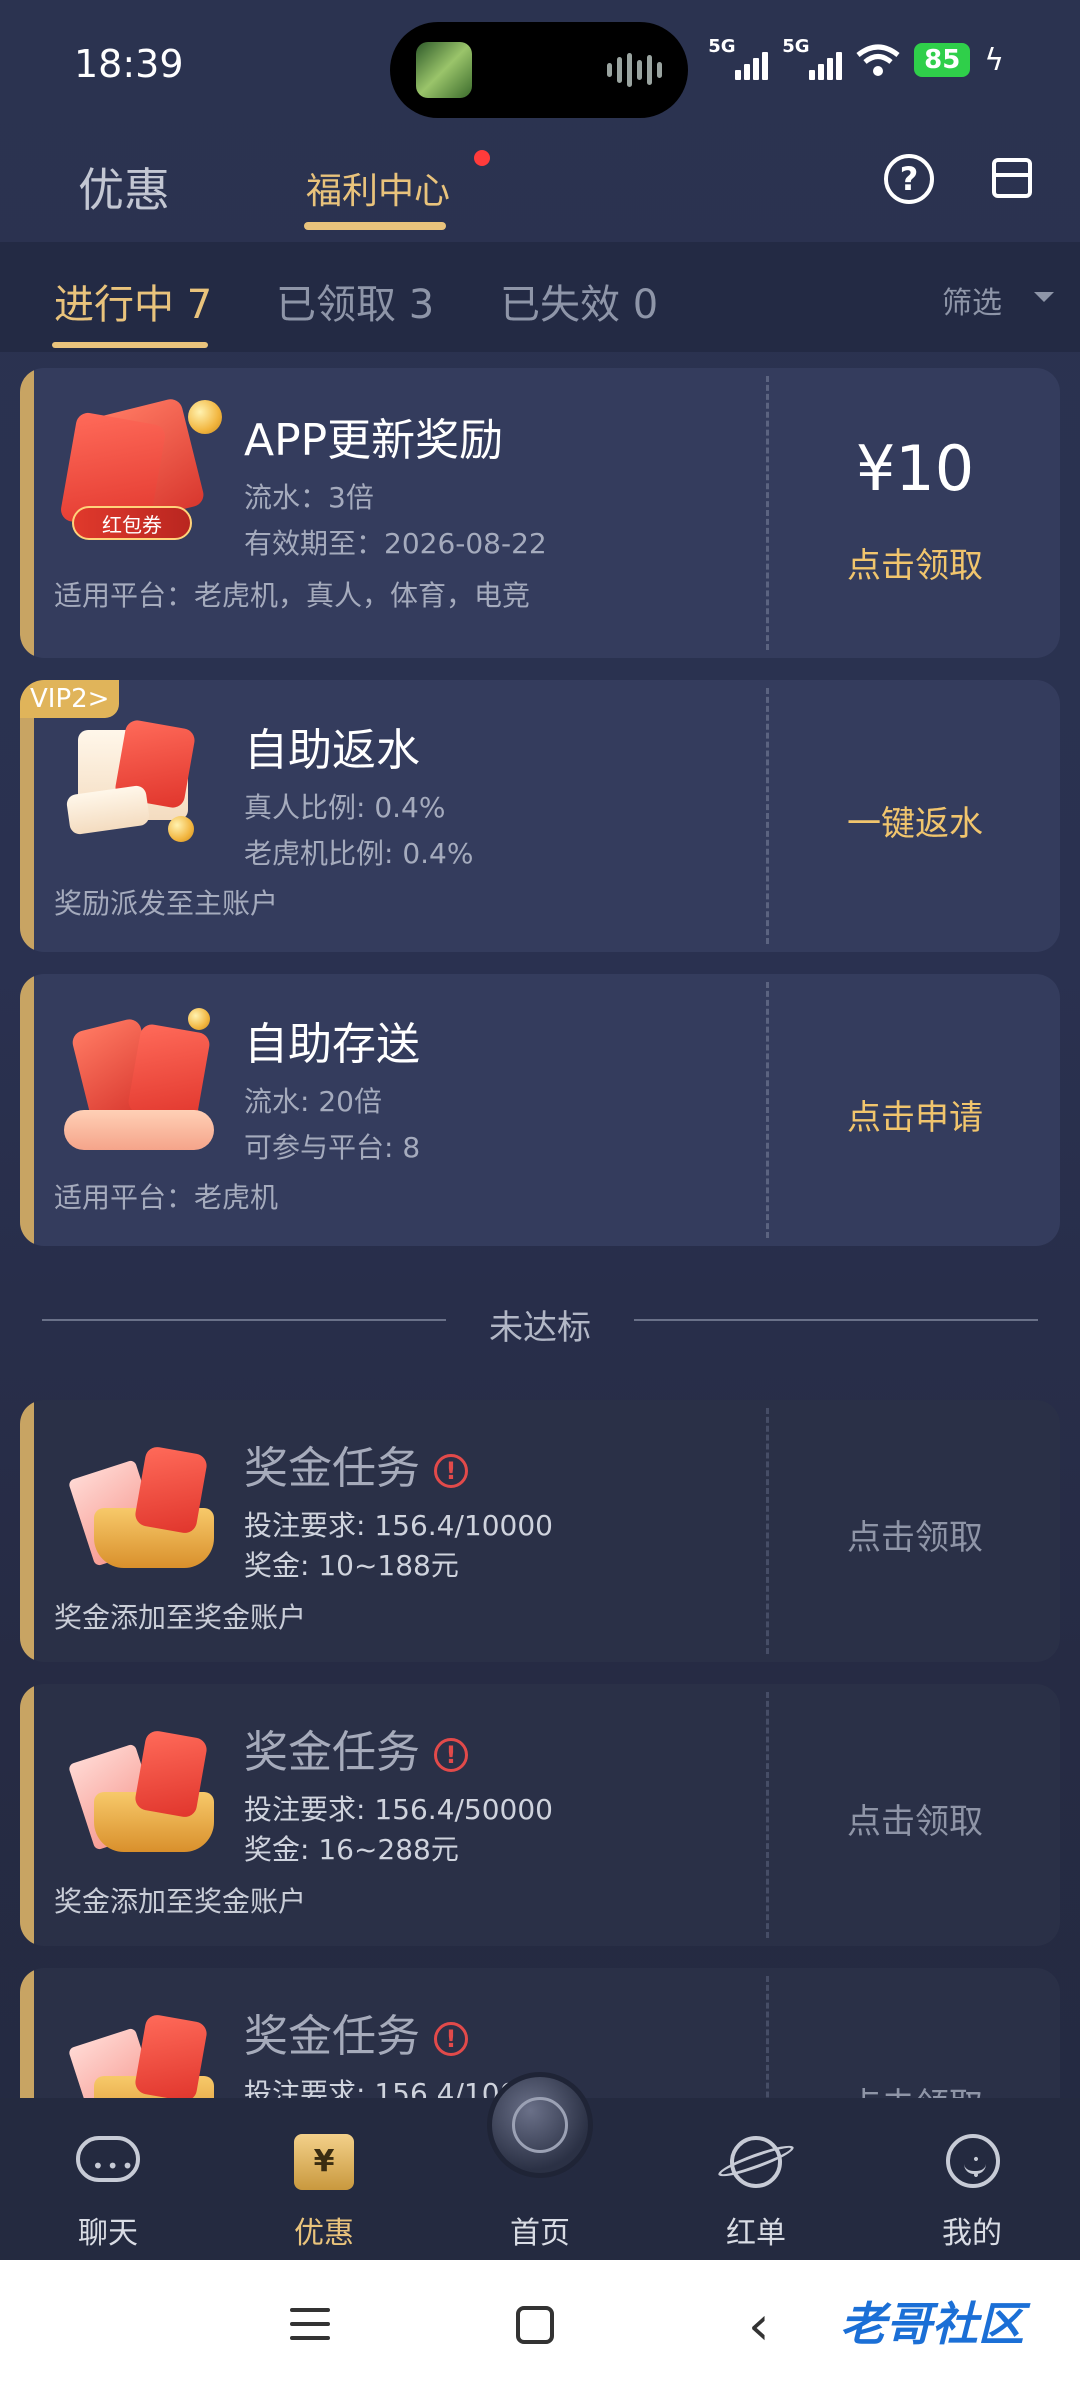 This screenshot has height=2392, width=1080. Describe the element at coordinates (915, 1114) in the screenshot. I see `apply-button: 点击申请` at that location.